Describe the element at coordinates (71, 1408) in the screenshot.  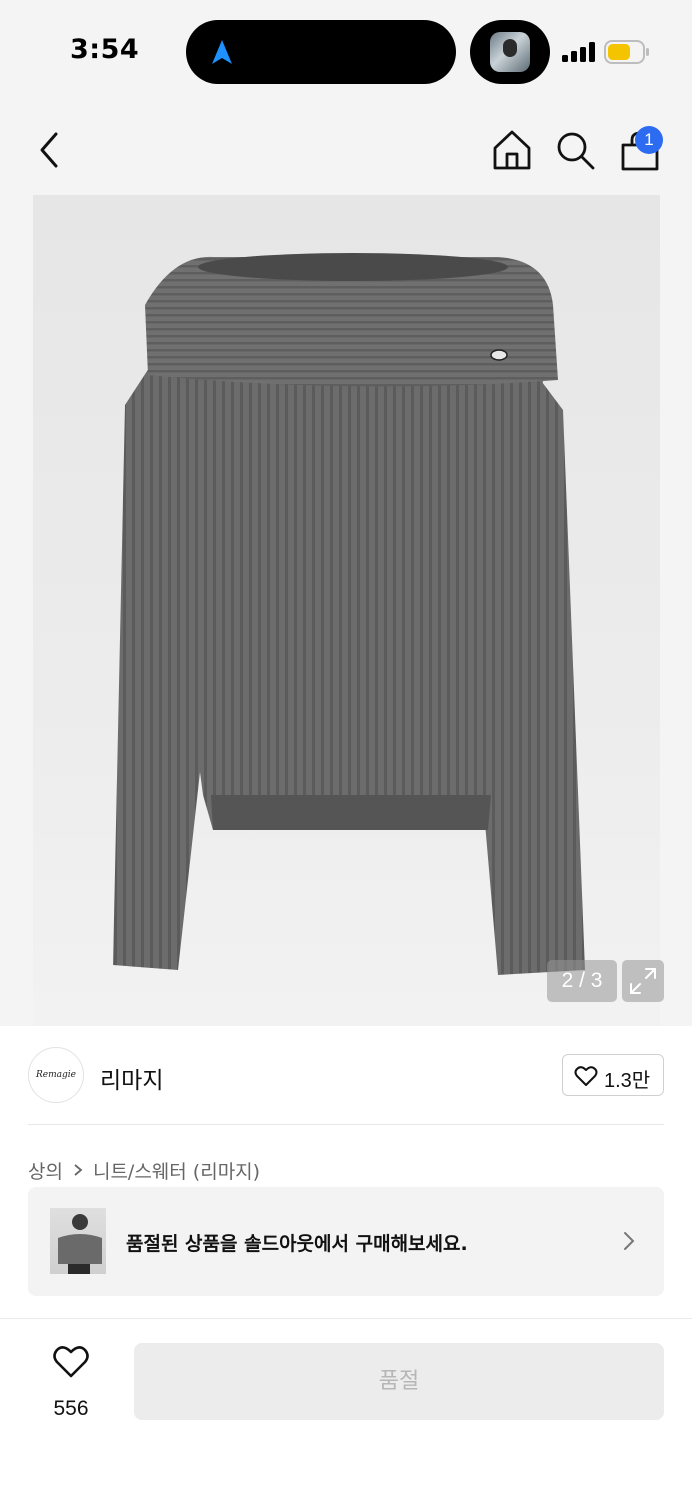
I see `product-like-count: 556` at that location.